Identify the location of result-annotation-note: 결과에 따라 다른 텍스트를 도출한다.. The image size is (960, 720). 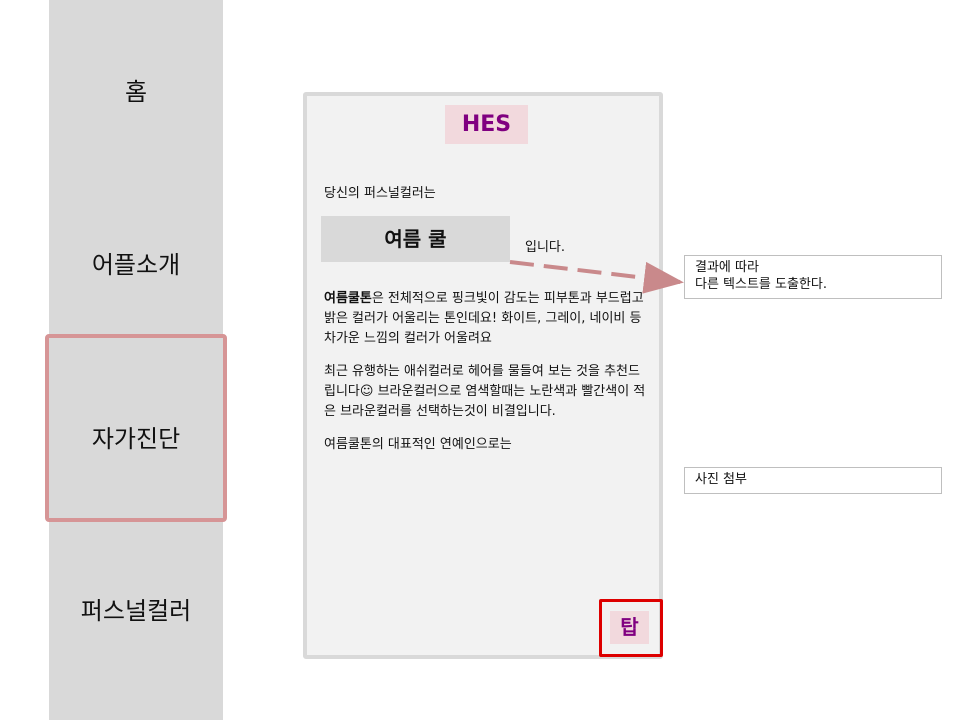
(813, 277).